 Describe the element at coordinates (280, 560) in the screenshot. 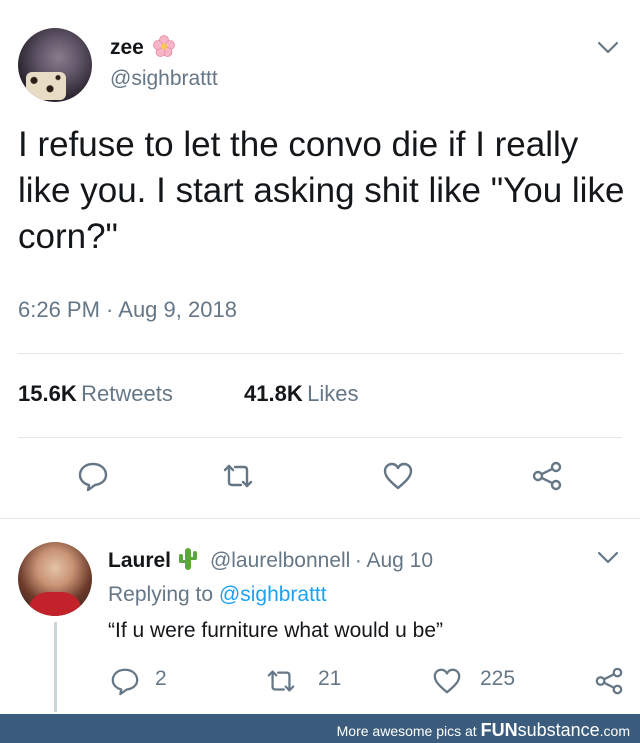

I see `reply-author-handle: @laurelbonnell` at that location.